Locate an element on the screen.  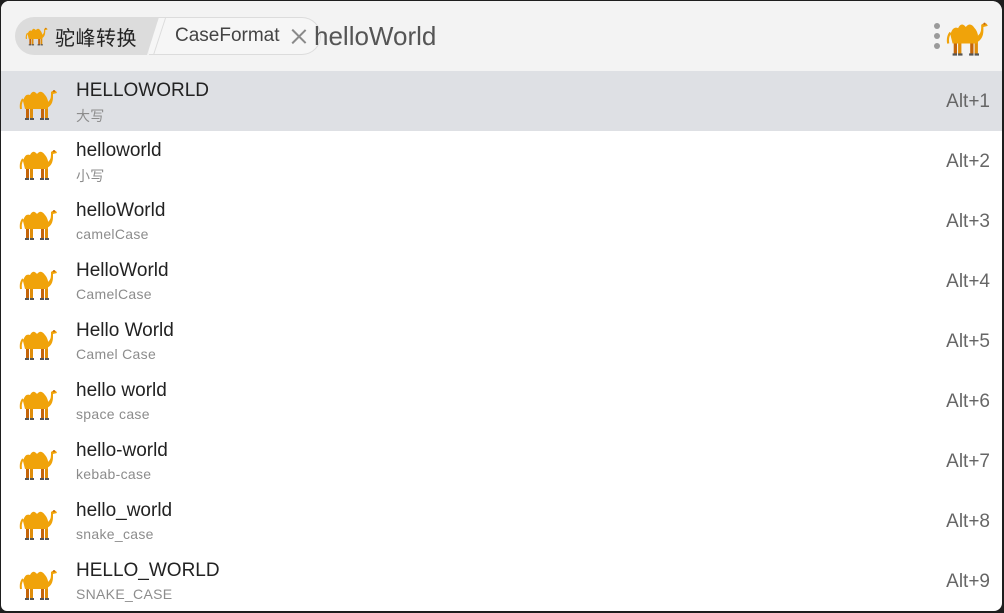
item-subtitle: Camel Case is located at coordinates (116, 354).